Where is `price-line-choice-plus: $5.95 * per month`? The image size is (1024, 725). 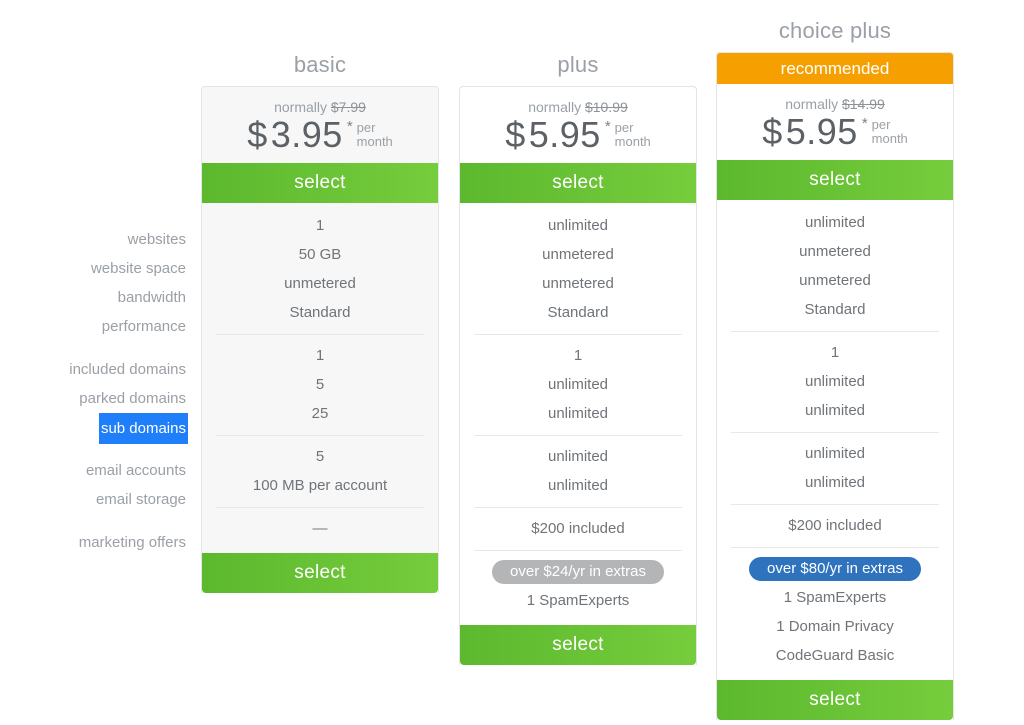
price-line-choice-plus: $5.95 * per month is located at coordinates (835, 132).